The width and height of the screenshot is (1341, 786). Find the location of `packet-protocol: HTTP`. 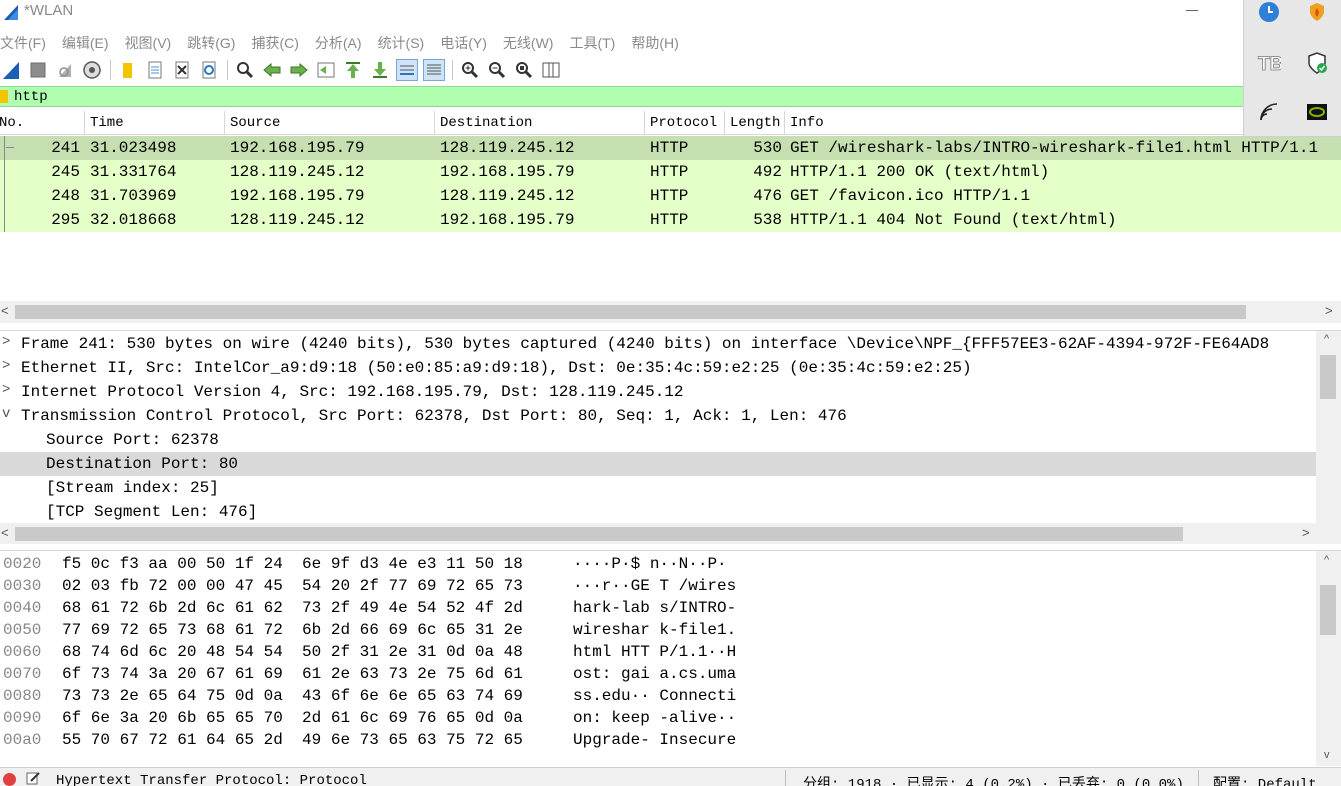

packet-protocol: HTTP is located at coordinates (669, 148).